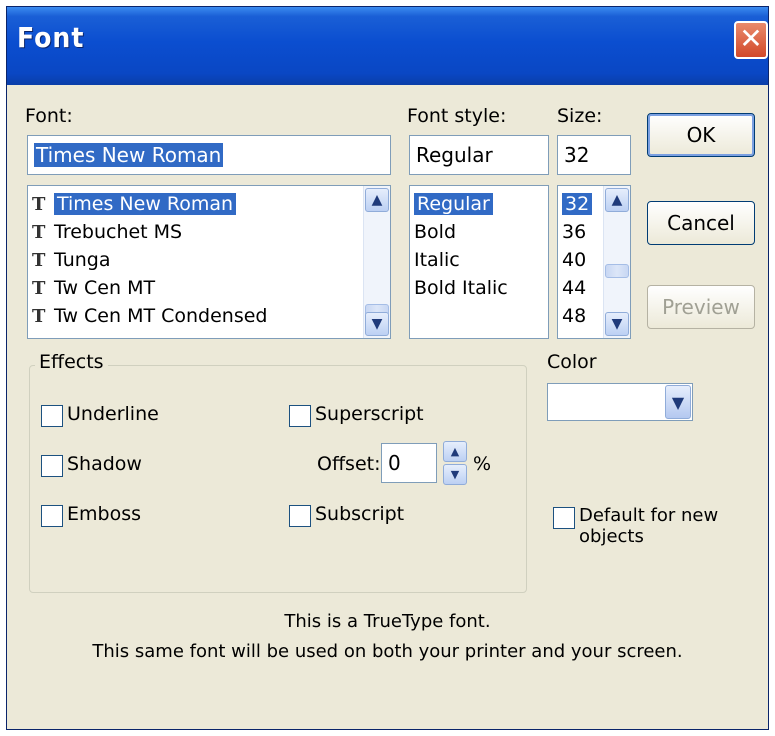  What do you see at coordinates (145, 204) in the screenshot?
I see `list-item-label: Times New Roman` at bounding box center [145, 204].